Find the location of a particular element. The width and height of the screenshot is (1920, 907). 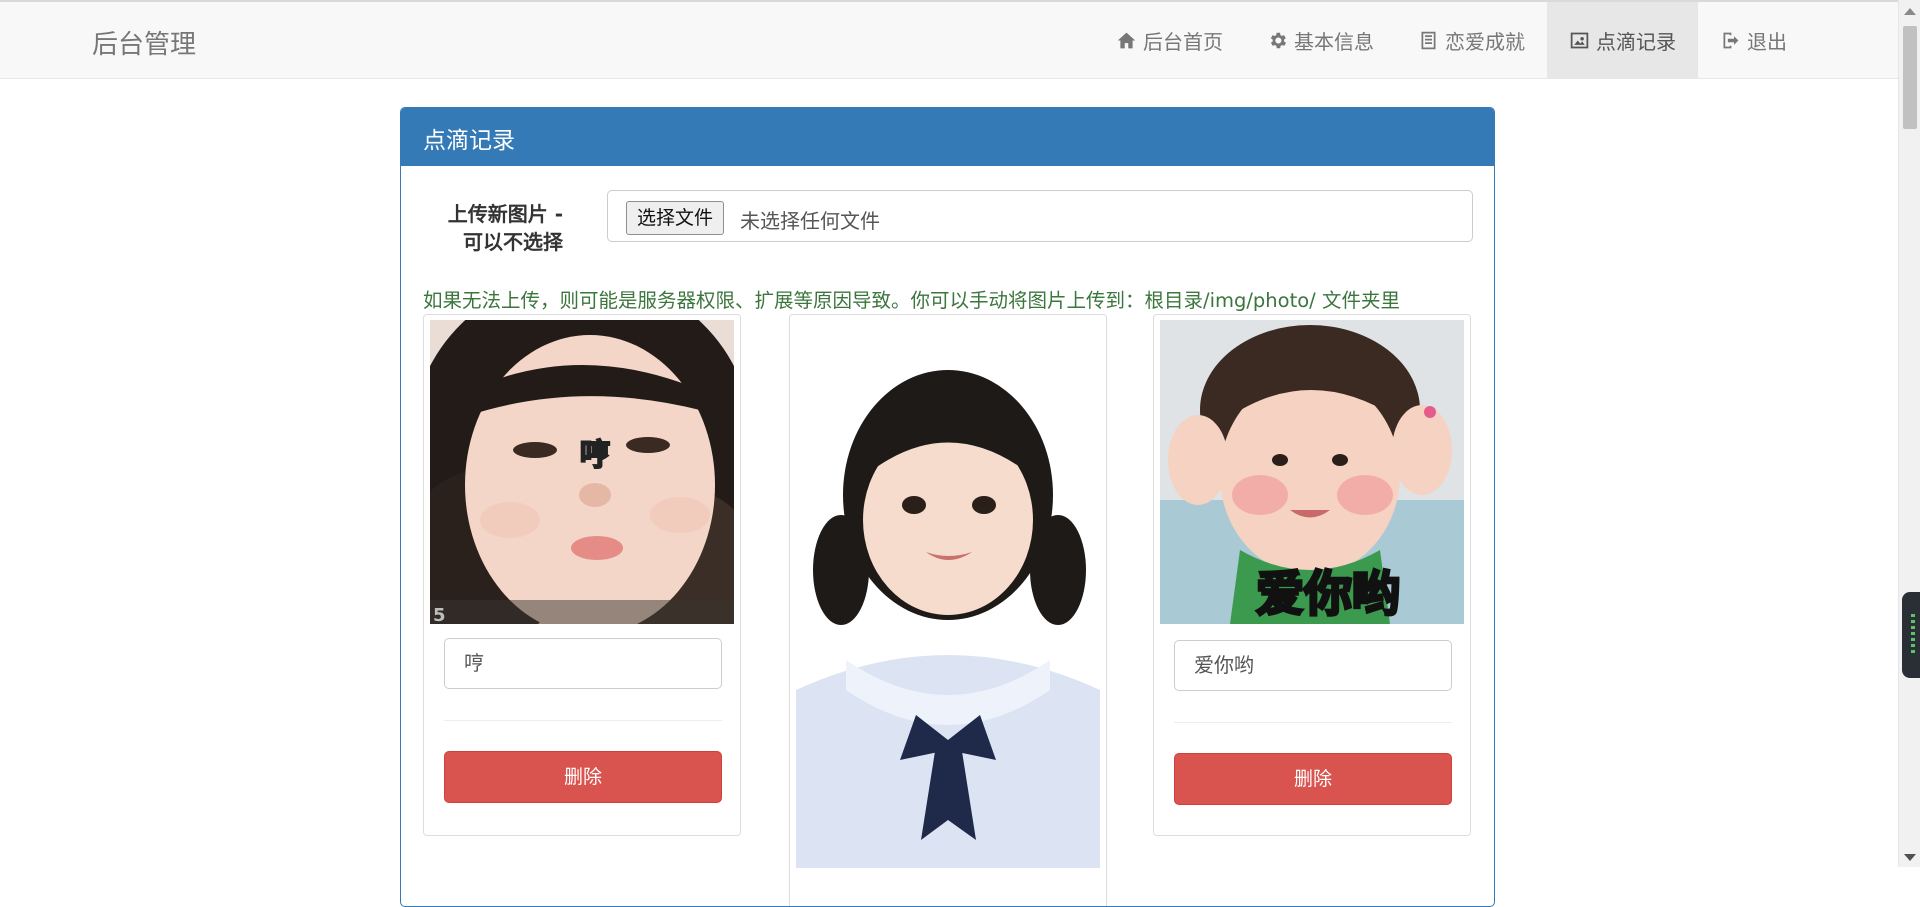

upload-label-line-2: 可以不选择 is located at coordinates (513, 242).